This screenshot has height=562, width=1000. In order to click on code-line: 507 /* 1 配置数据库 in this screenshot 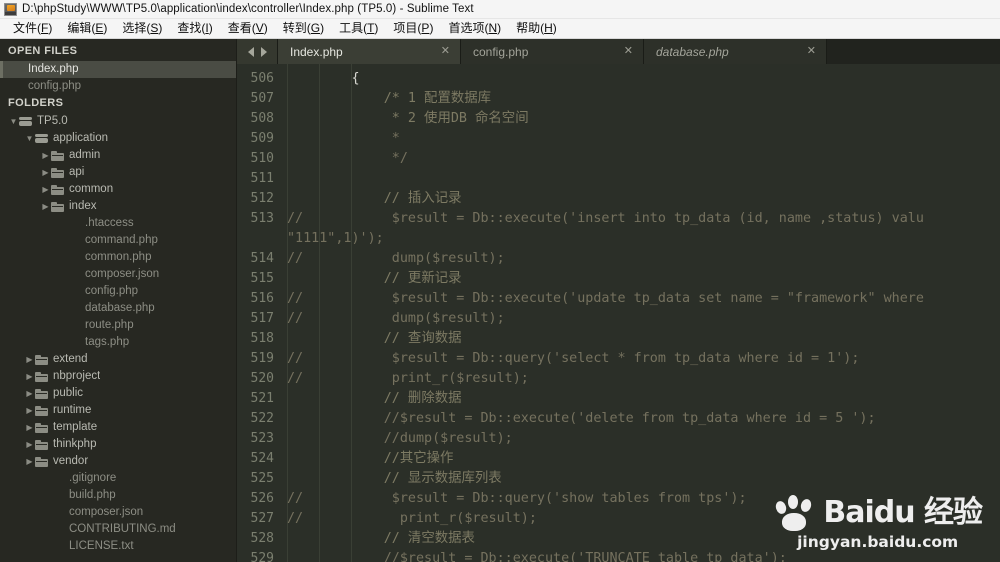, I will do `click(618, 99)`.